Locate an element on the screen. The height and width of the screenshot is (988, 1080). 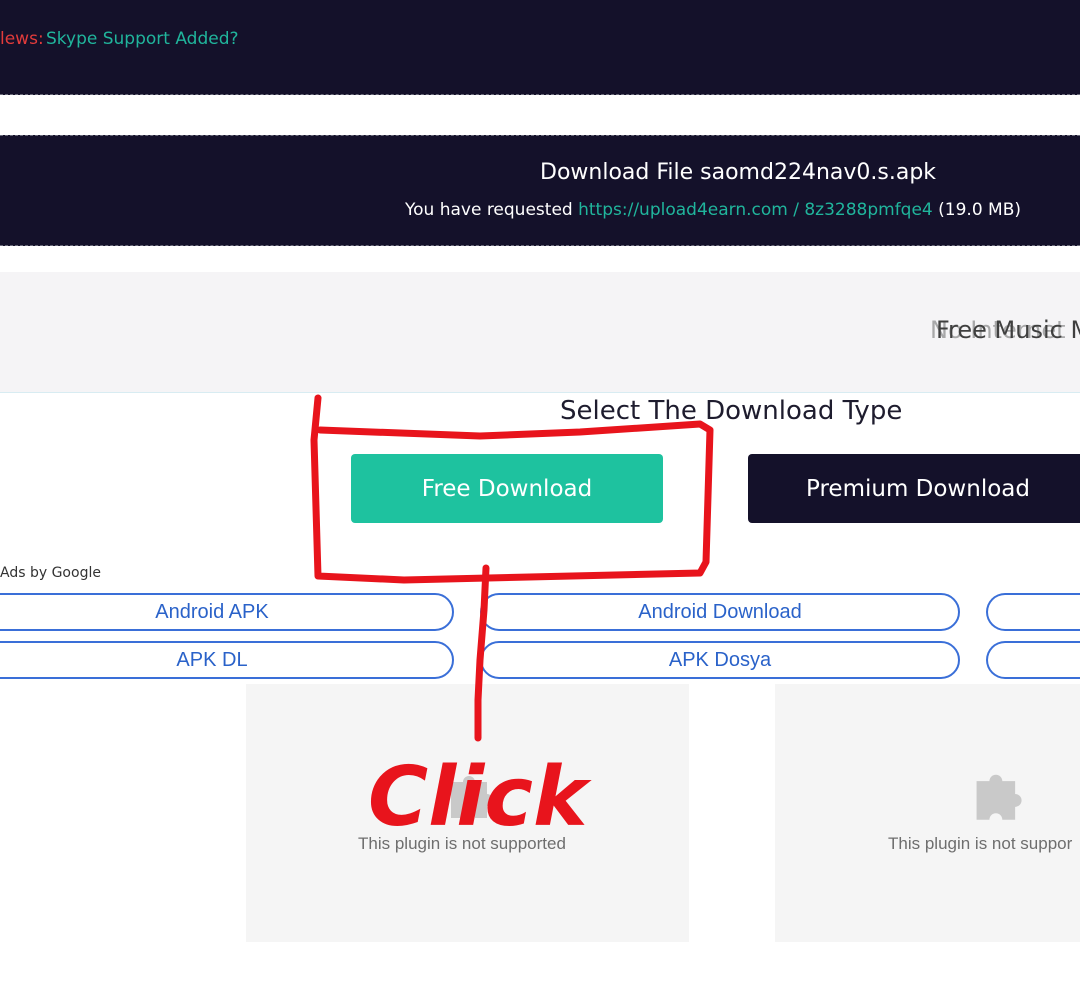
requested-label: You have requested is located at coordinates (489, 210).